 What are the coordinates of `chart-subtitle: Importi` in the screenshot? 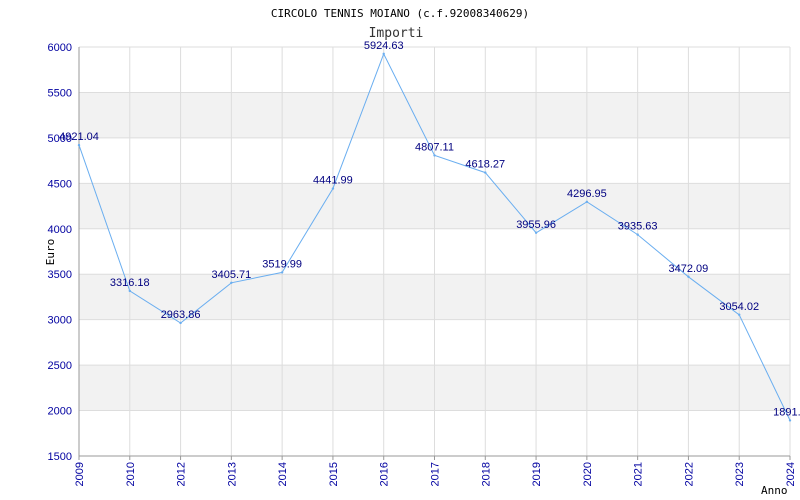 It's located at (396, 33).